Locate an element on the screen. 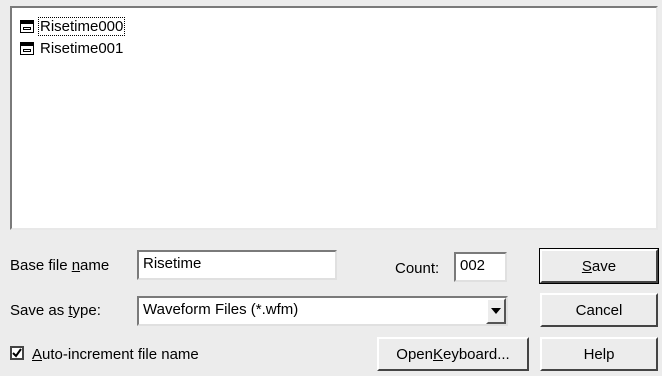 The height and width of the screenshot is (376, 662). list-item: Risetime001 is located at coordinates (72, 48).